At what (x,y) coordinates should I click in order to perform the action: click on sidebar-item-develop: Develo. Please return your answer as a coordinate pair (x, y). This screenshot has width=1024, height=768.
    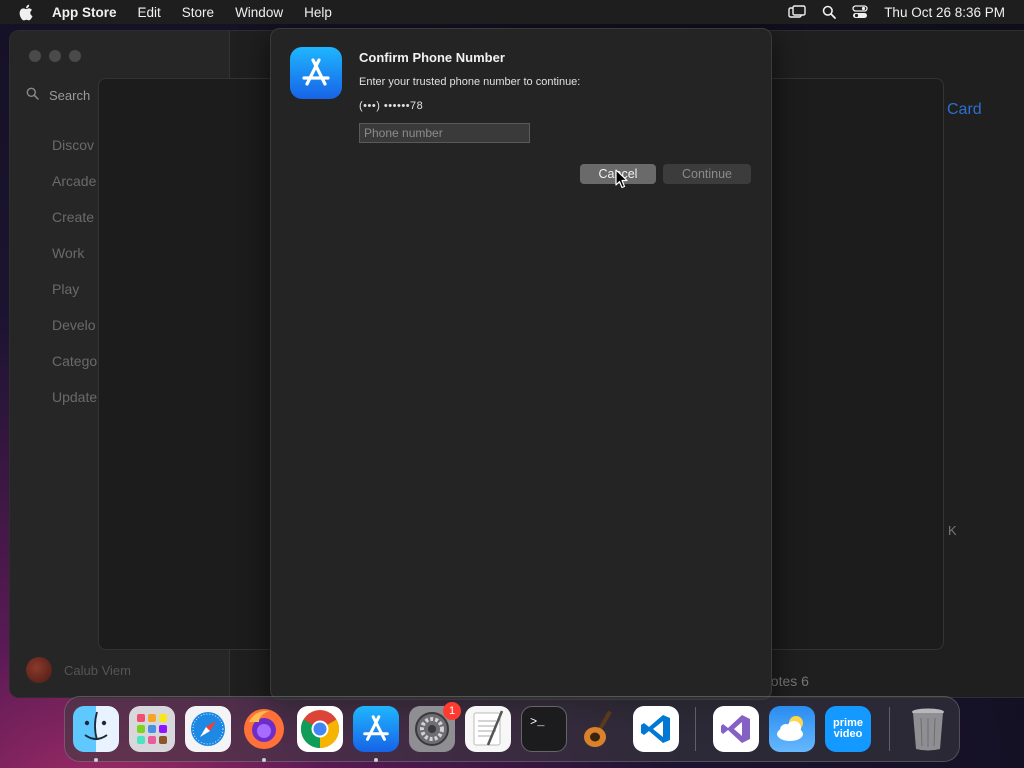
    Looking at the image, I should click on (74, 333).